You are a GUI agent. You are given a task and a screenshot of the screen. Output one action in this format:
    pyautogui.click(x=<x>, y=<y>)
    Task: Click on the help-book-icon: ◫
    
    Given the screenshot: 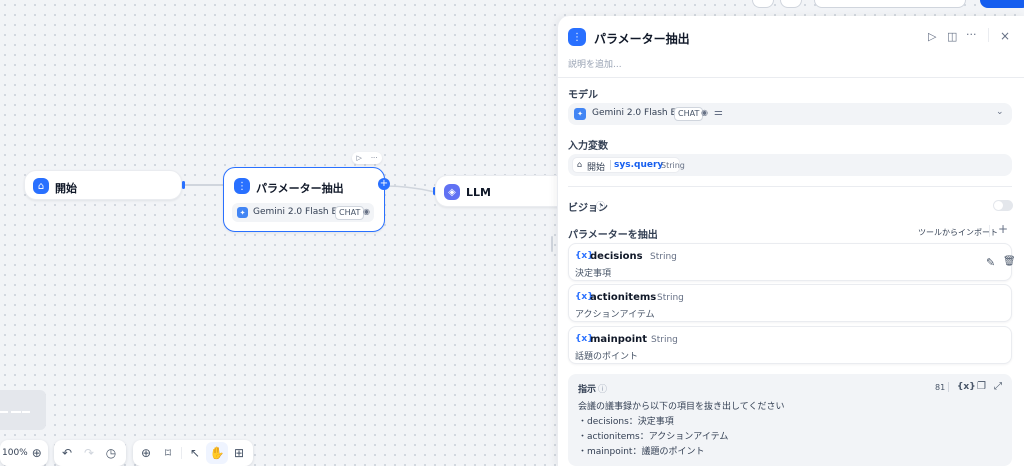 What is the action you would take?
    pyautogui.click(x=952, y=36)
    